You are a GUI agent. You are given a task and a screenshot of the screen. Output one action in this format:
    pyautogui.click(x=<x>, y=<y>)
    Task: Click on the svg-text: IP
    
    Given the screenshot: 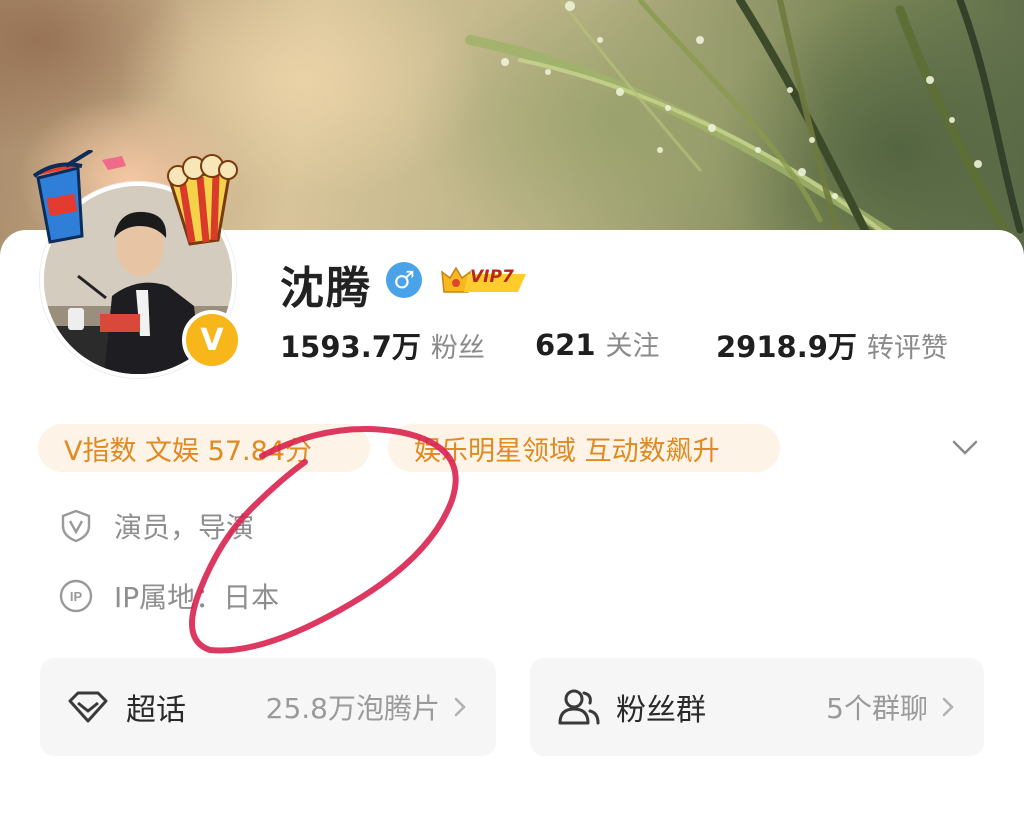 What is the action you would take?
    pyautogui.click(x=76, y=596)
    